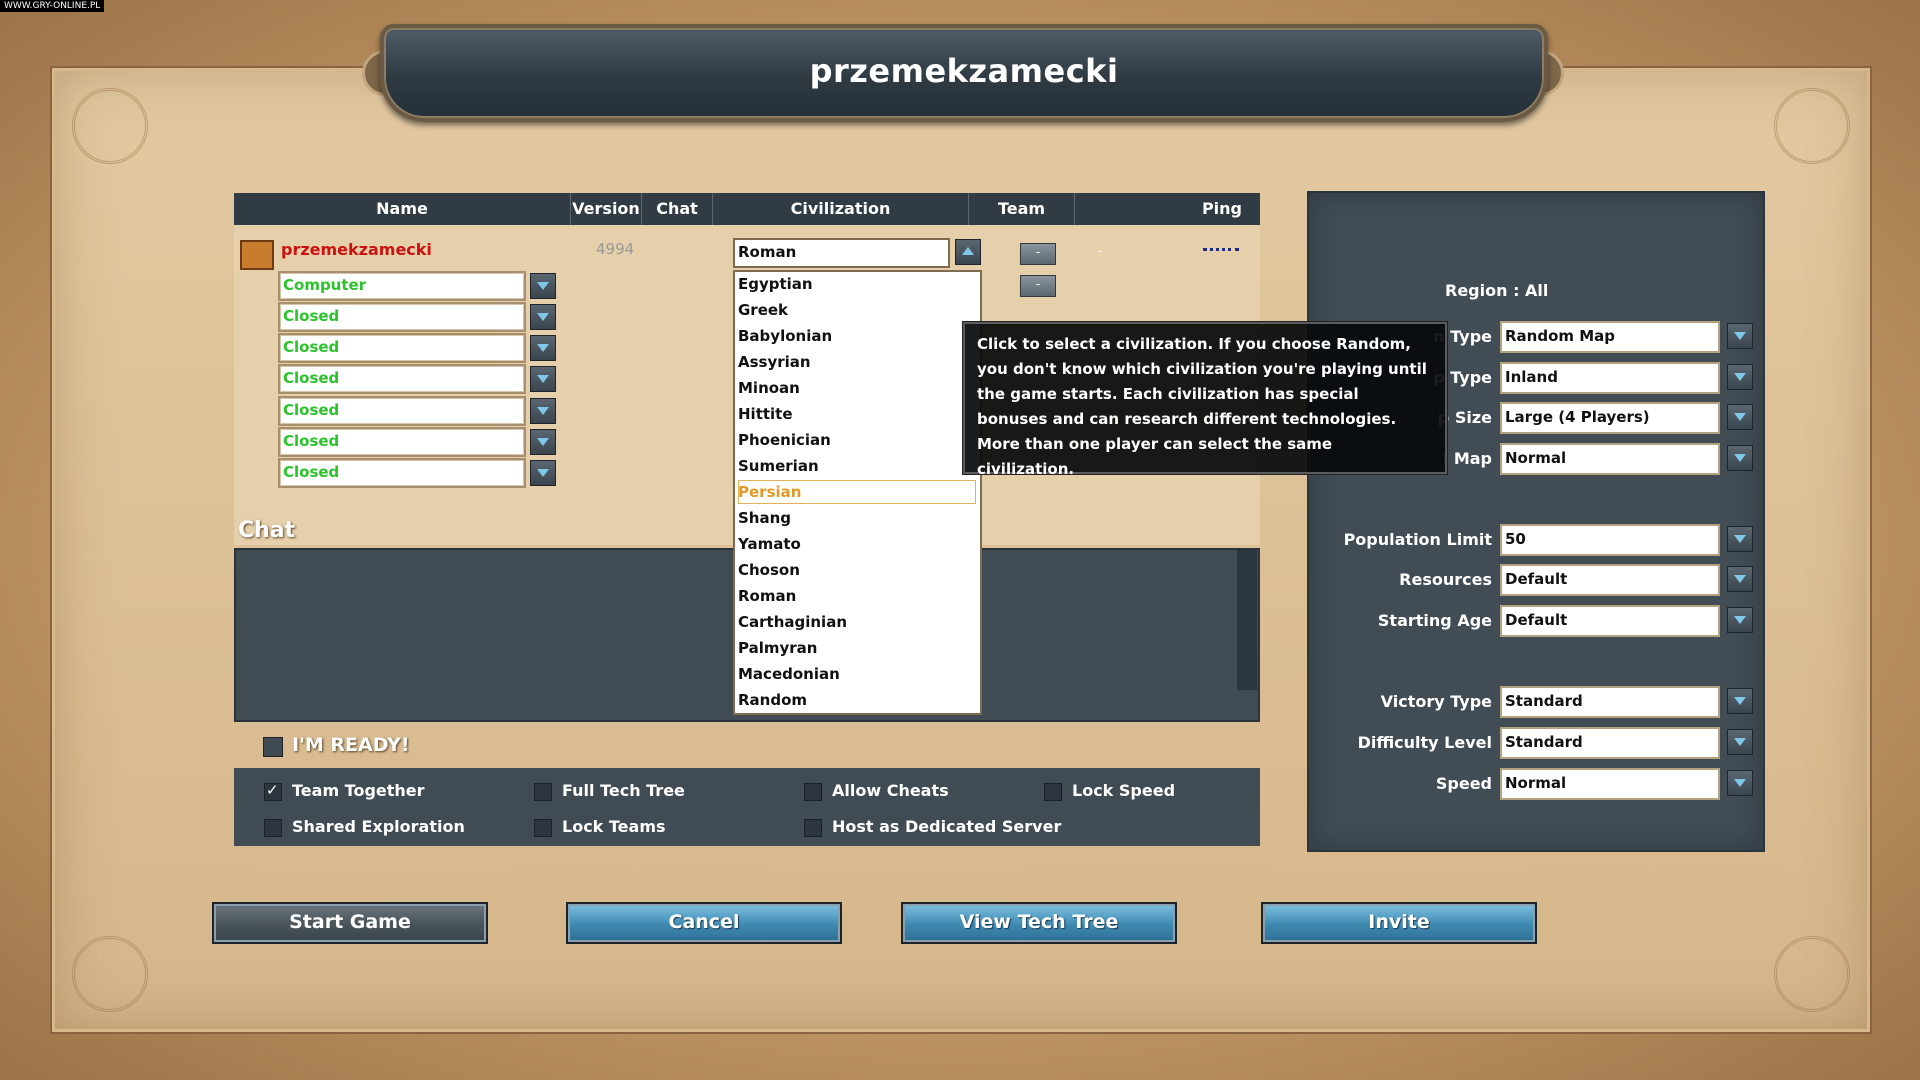  I want to click on civ-option: Minoan, so click(857, 388).